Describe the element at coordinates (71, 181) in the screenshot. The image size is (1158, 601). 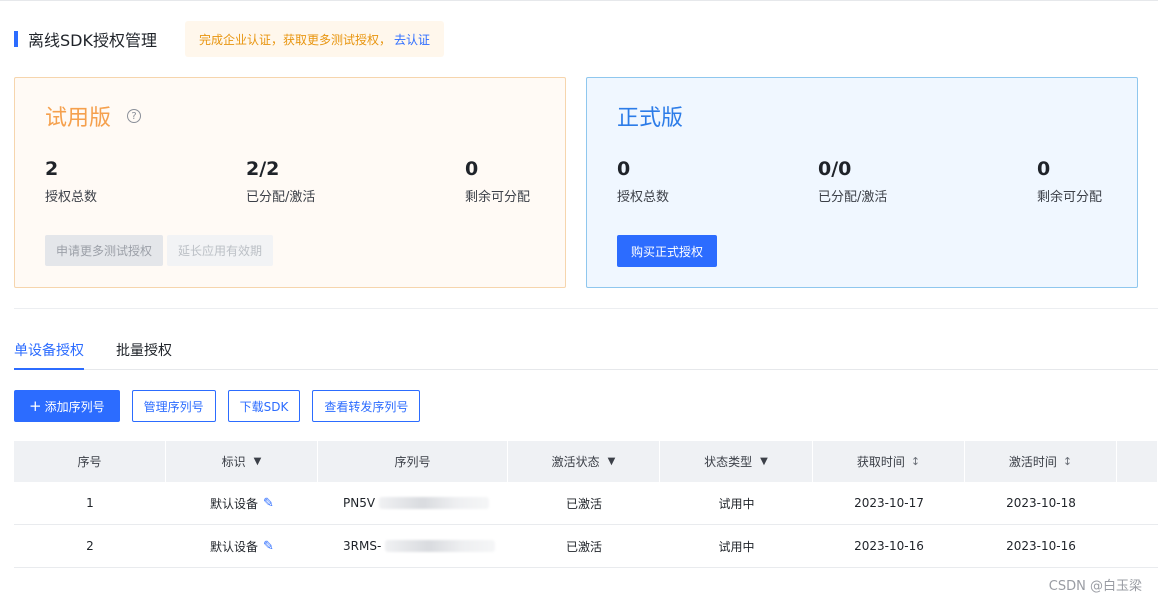
I see `trial-stat-total: 2 授权总数` at that location.